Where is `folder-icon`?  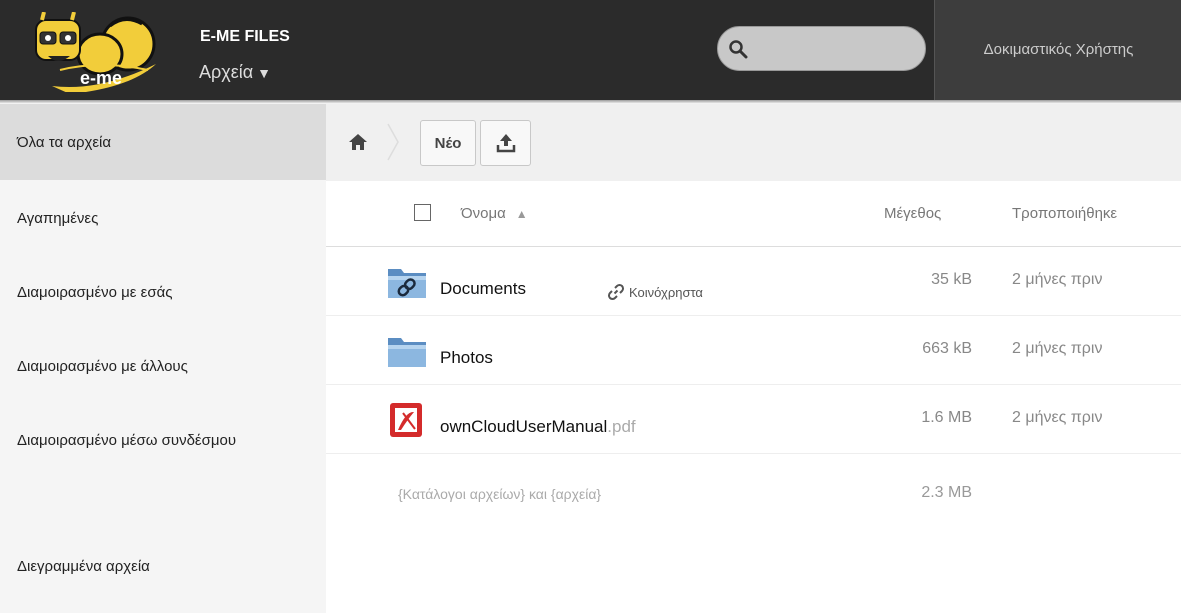 folder-icon is located at coordinates (407, 352).